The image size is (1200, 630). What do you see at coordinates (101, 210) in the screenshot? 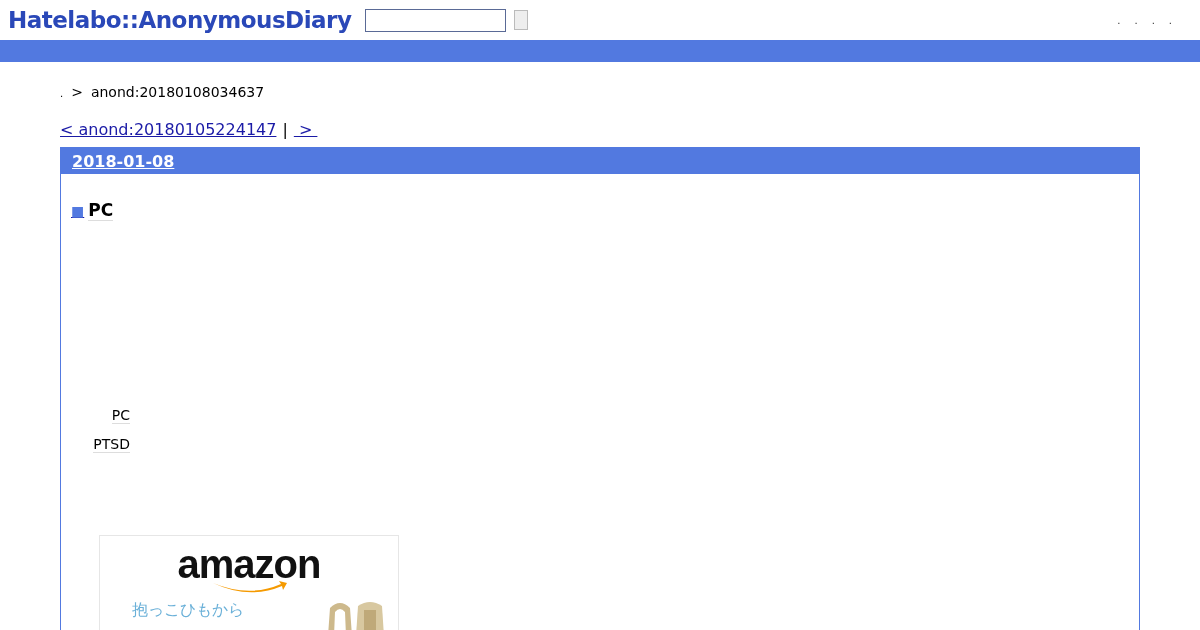
I see `section-title: PC` at bounding box center [101, 210].